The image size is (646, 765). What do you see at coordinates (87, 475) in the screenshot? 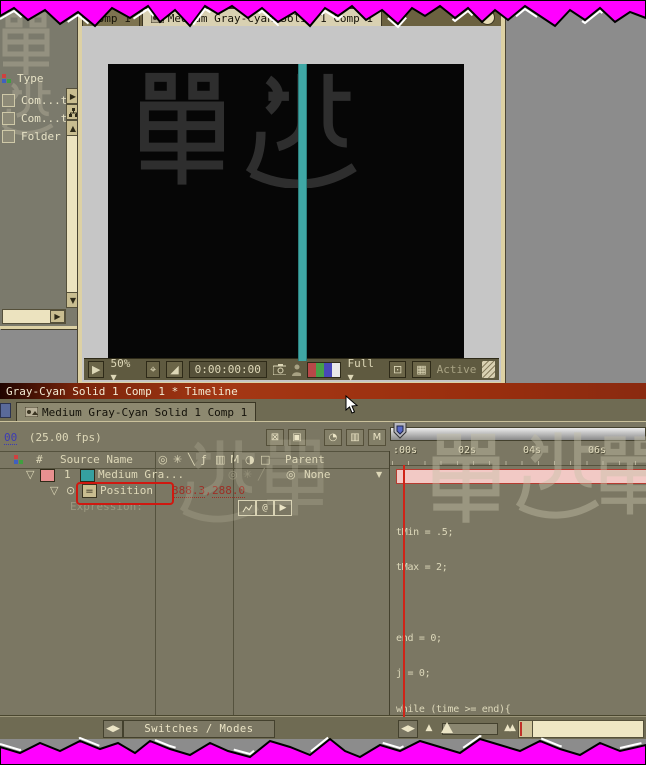
I see `solid-layer-icon` at bounding box center [87, 475].